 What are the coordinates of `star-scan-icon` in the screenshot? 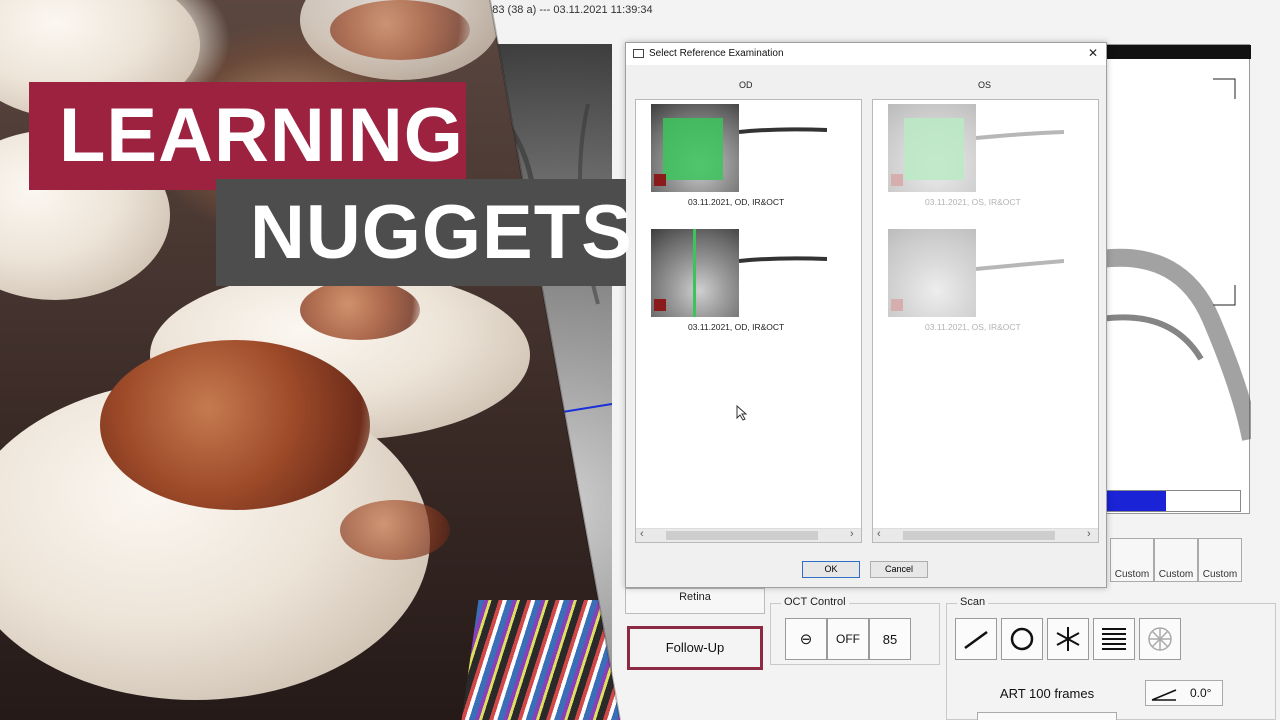 It's located at (1068, 639).